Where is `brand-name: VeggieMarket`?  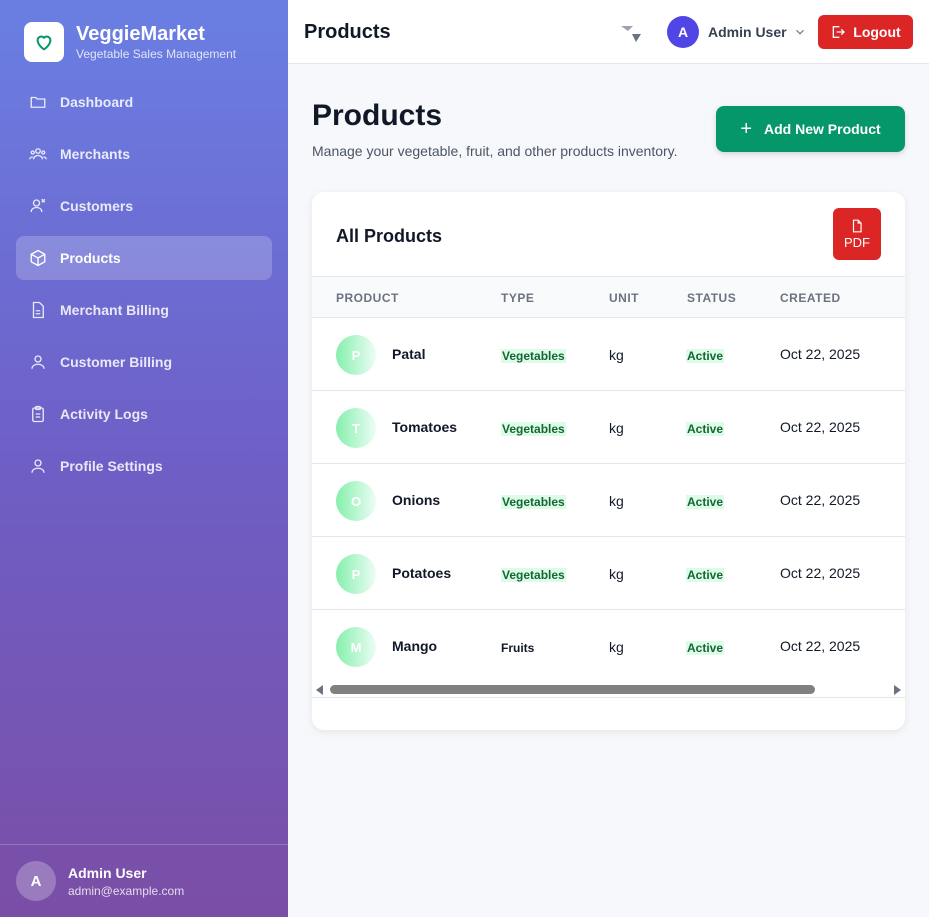 brand-name: VeggieMarket is located at coordinates (140, 34).